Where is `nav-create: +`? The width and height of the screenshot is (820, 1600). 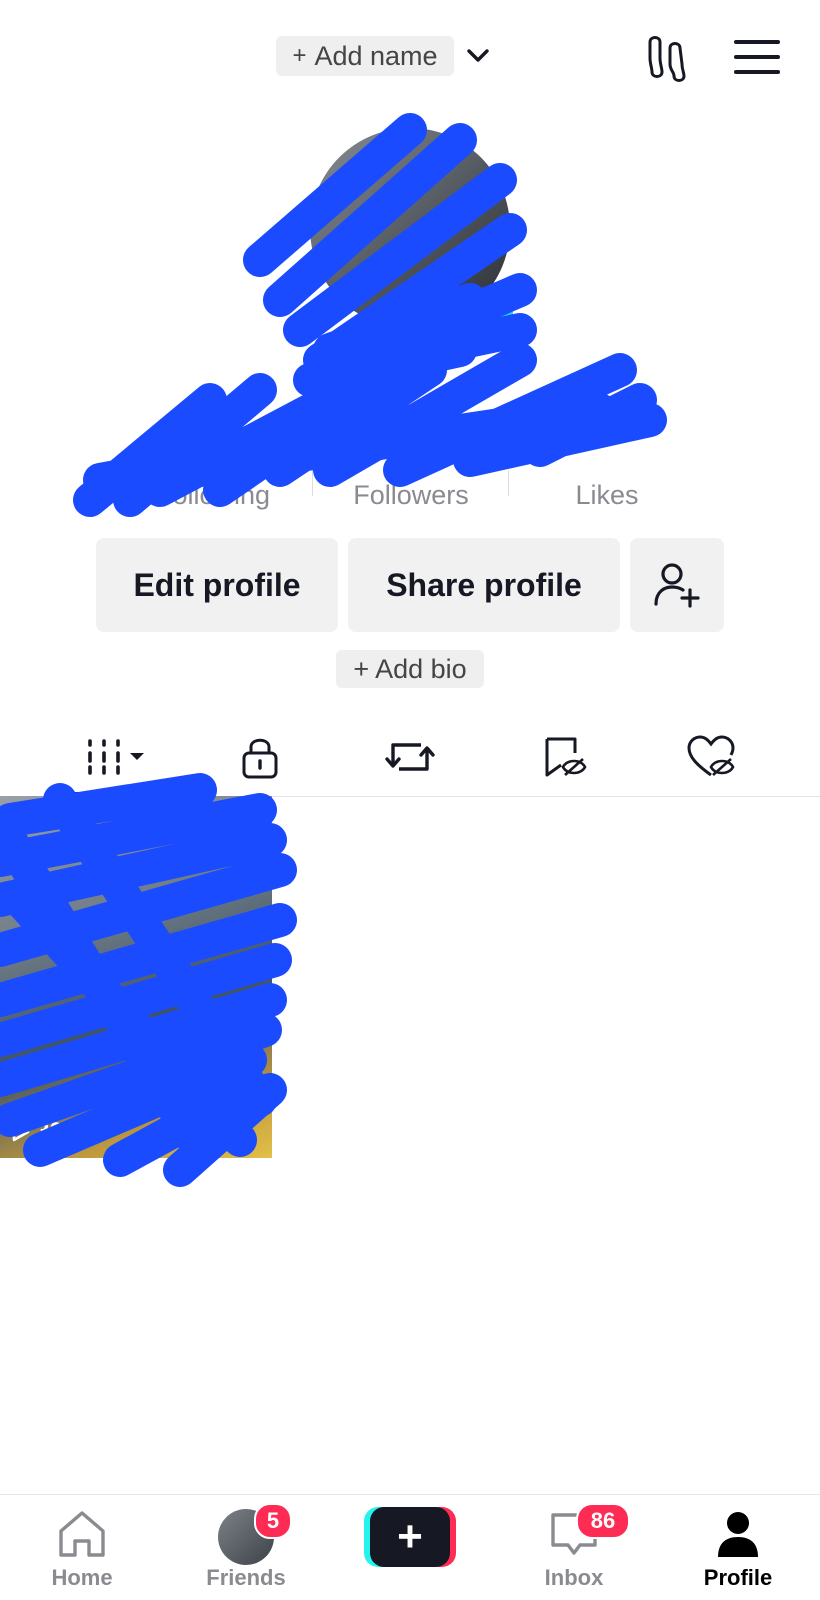 nav-create: + is located at coordinates (410, 1547).